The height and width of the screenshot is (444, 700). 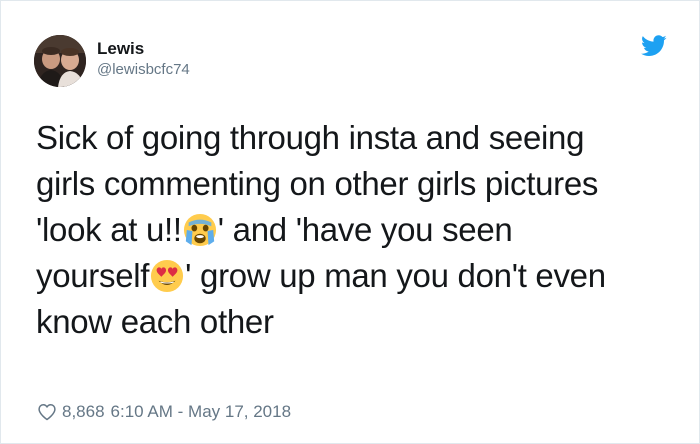 I want to click on author-handle: @lewisbcfc74, so click(x=143, y=70).